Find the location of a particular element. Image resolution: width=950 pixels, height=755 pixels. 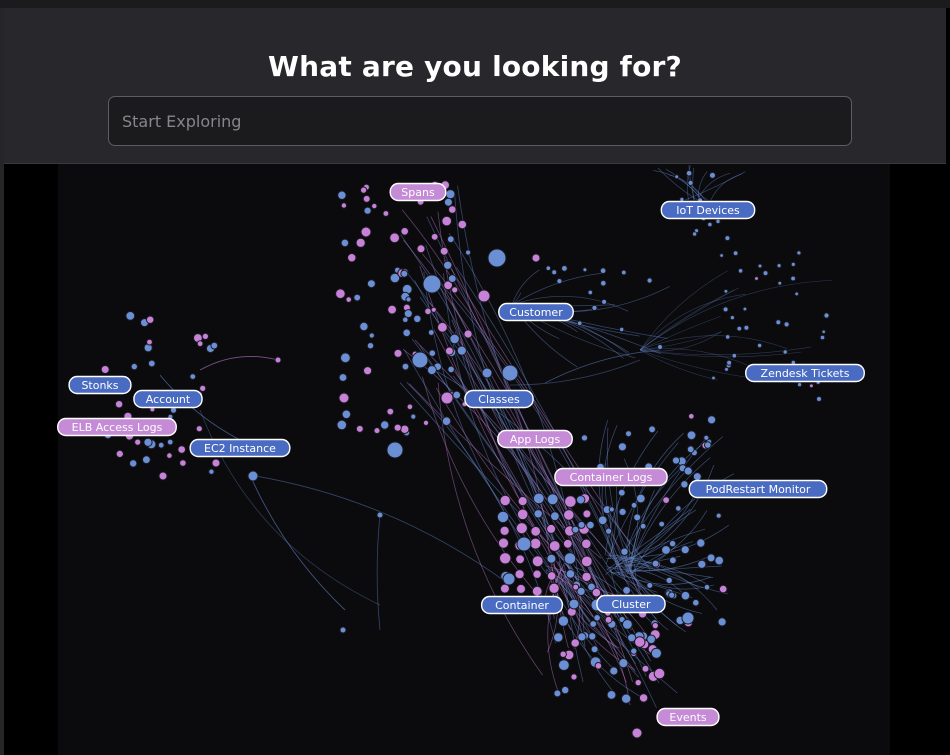

graph-label-cluster: Cluster is located at coordinates (631, 604).